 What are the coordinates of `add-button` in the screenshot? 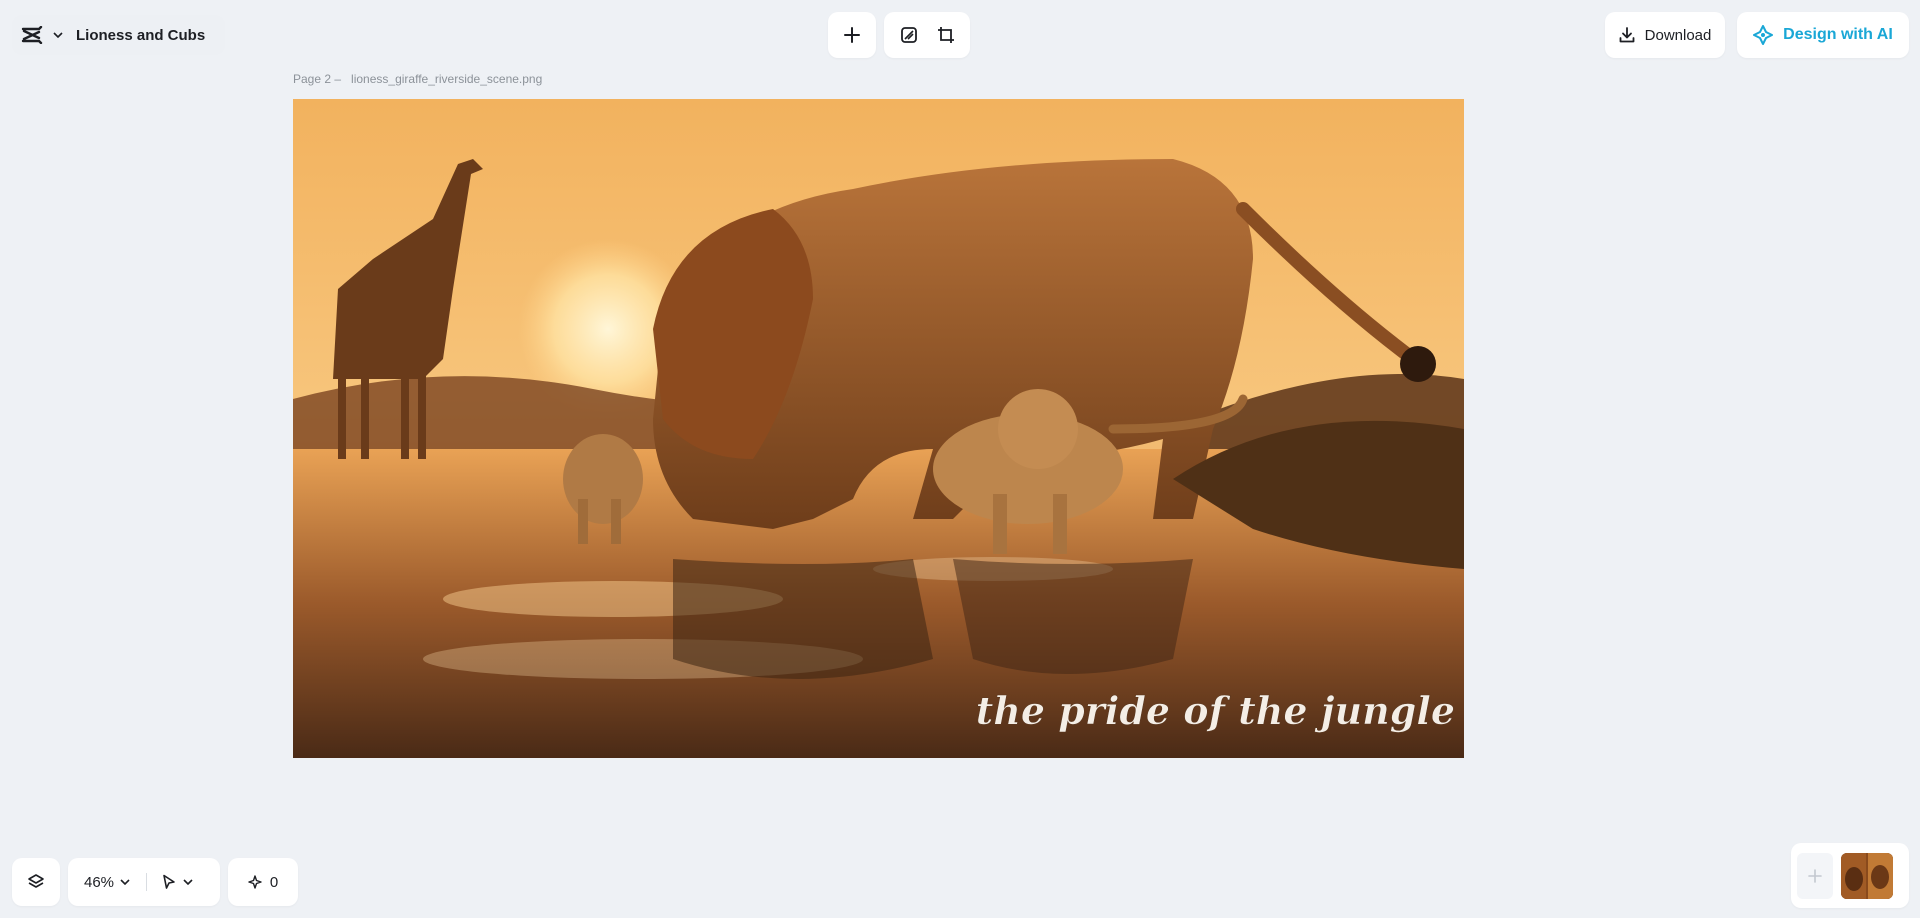 It's located at (852, 35).